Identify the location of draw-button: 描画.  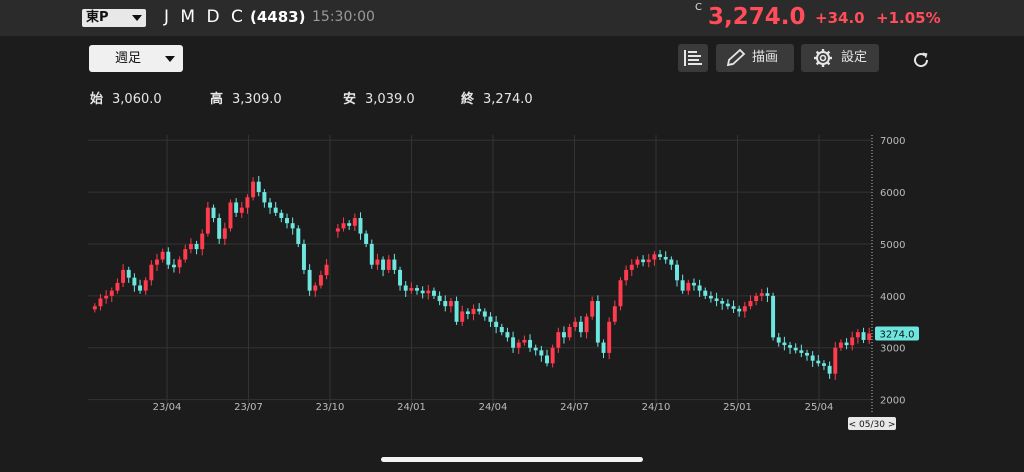
(755, 58).